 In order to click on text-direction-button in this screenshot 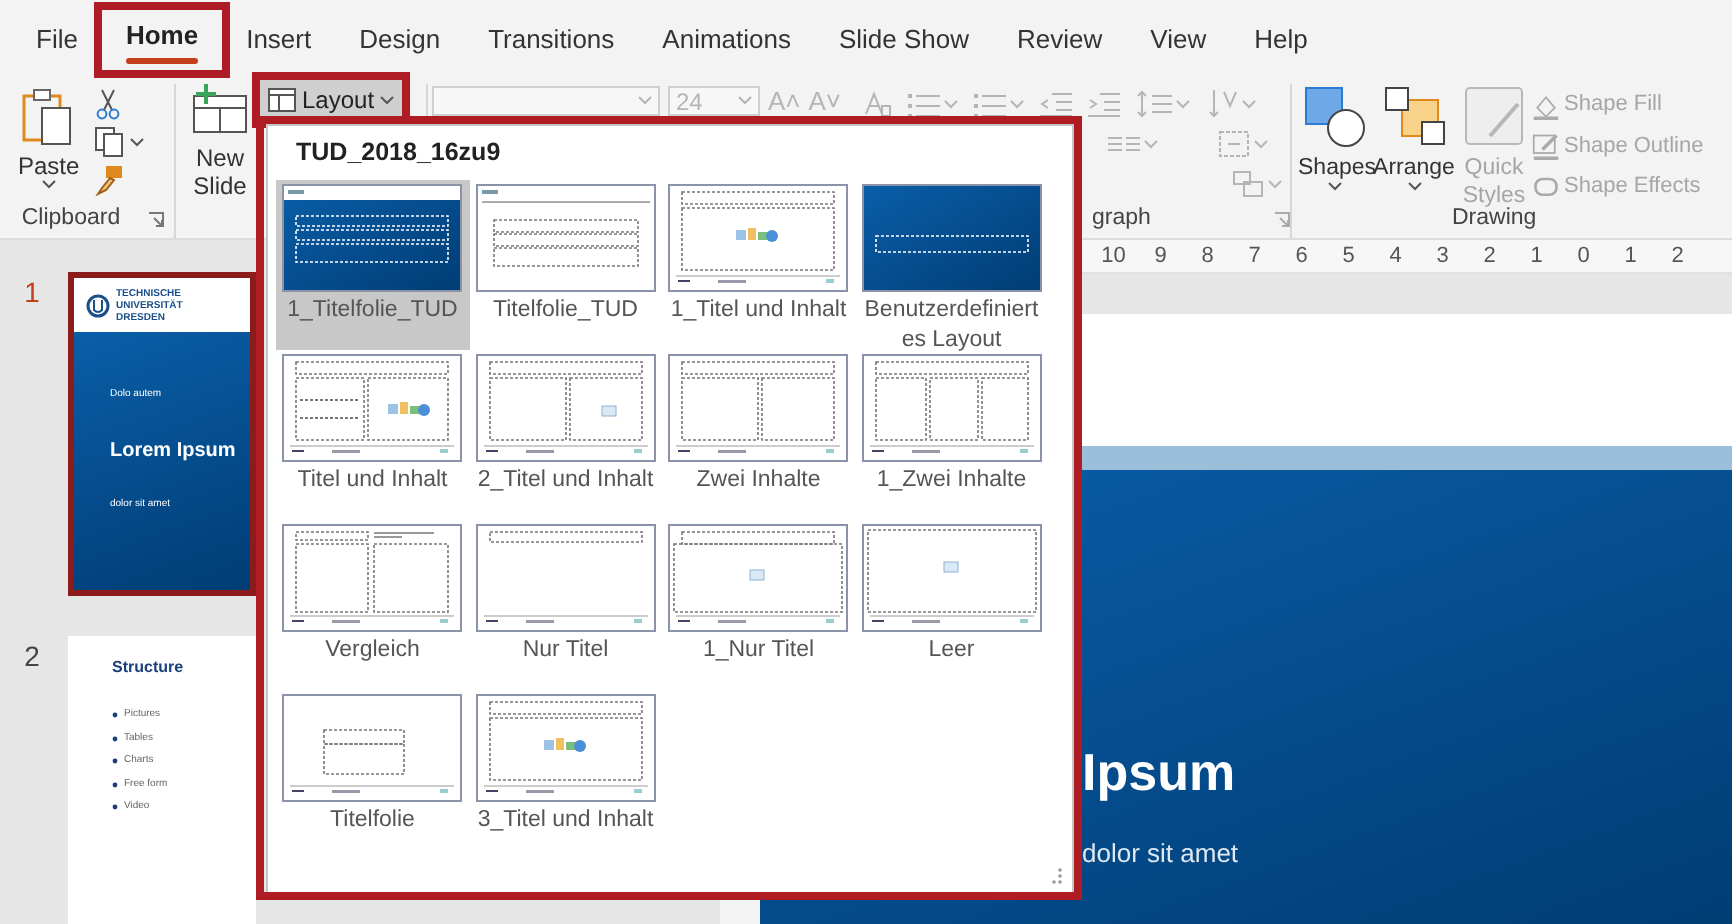, I will do `click(1231, 104)`.